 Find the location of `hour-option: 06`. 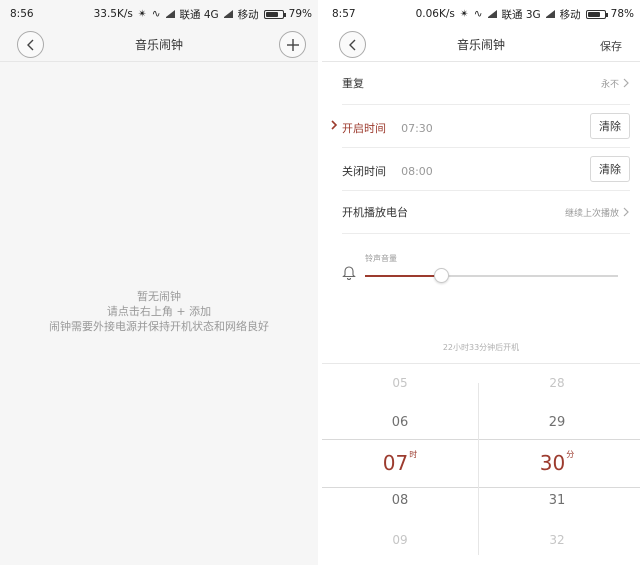

hour-option: 06 is located at coordinates (400, 422).